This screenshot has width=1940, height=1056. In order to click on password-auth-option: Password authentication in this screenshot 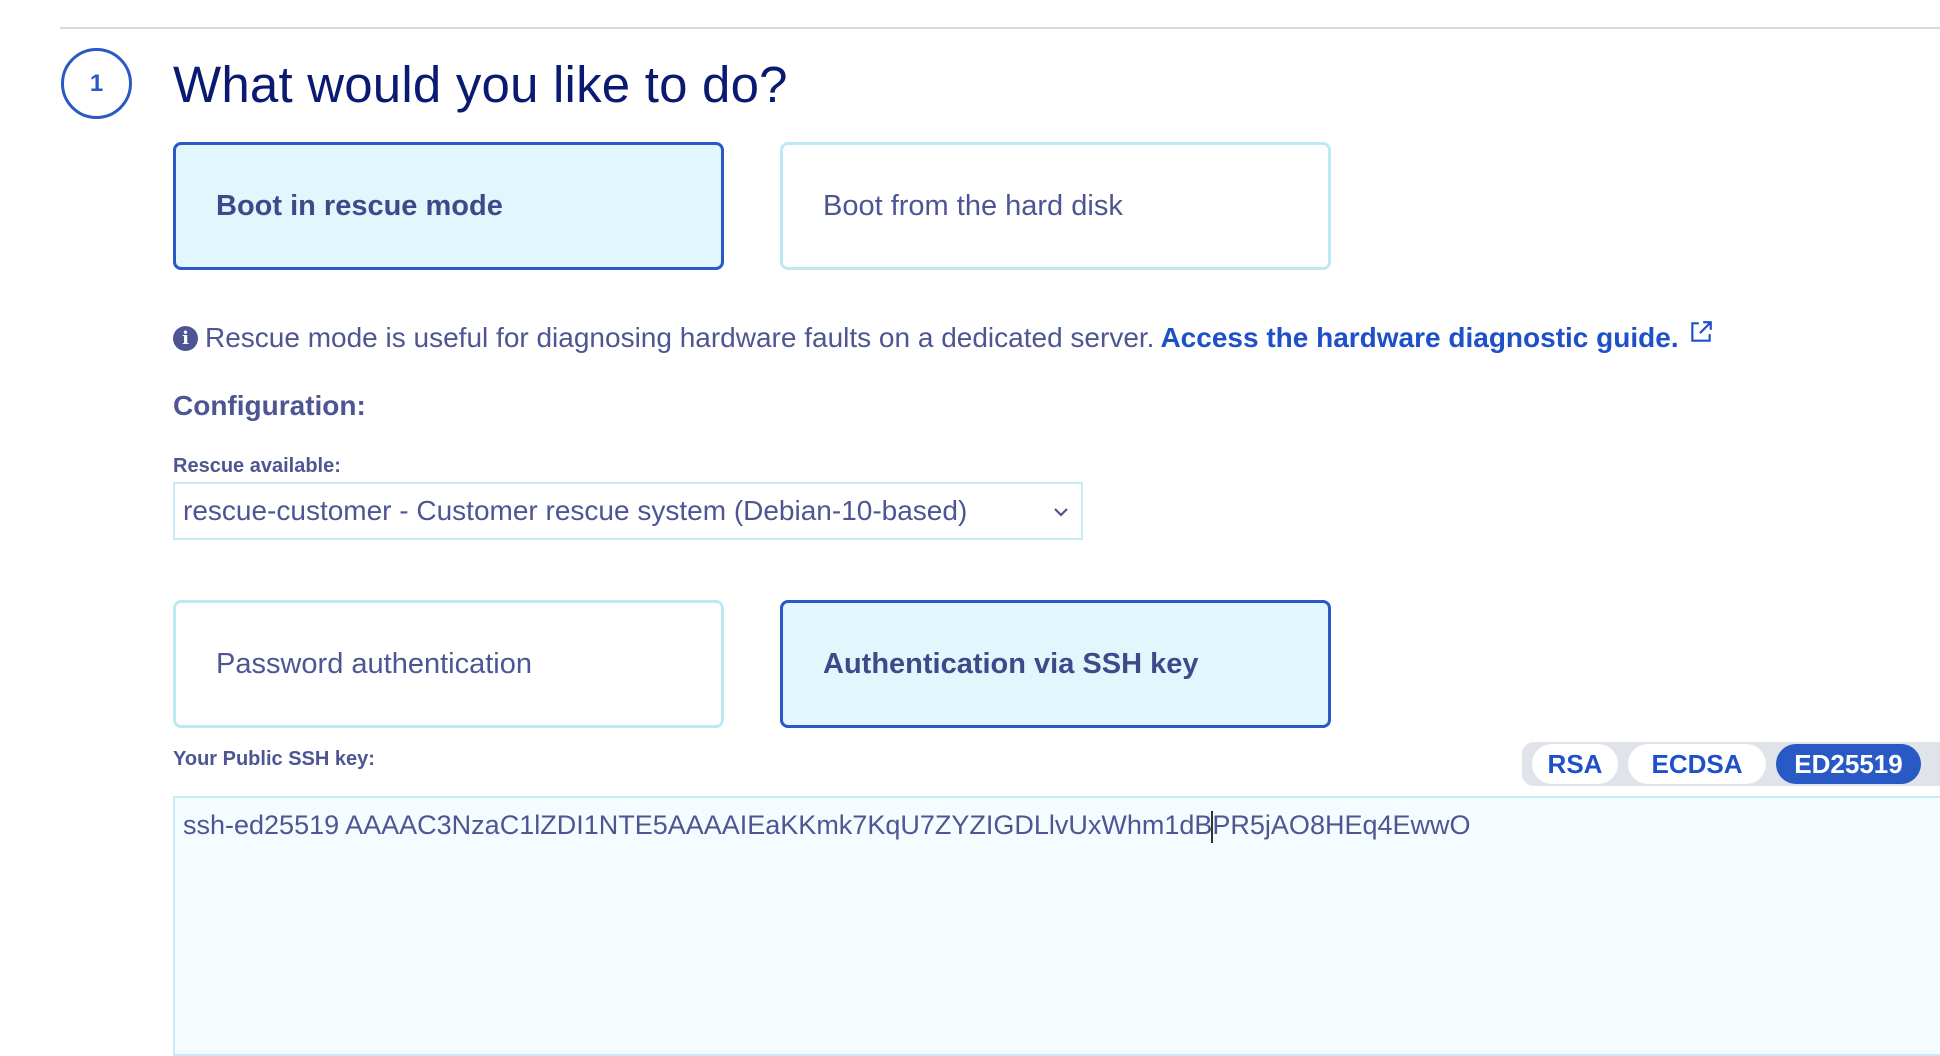, I will do `click(448, 664)`.